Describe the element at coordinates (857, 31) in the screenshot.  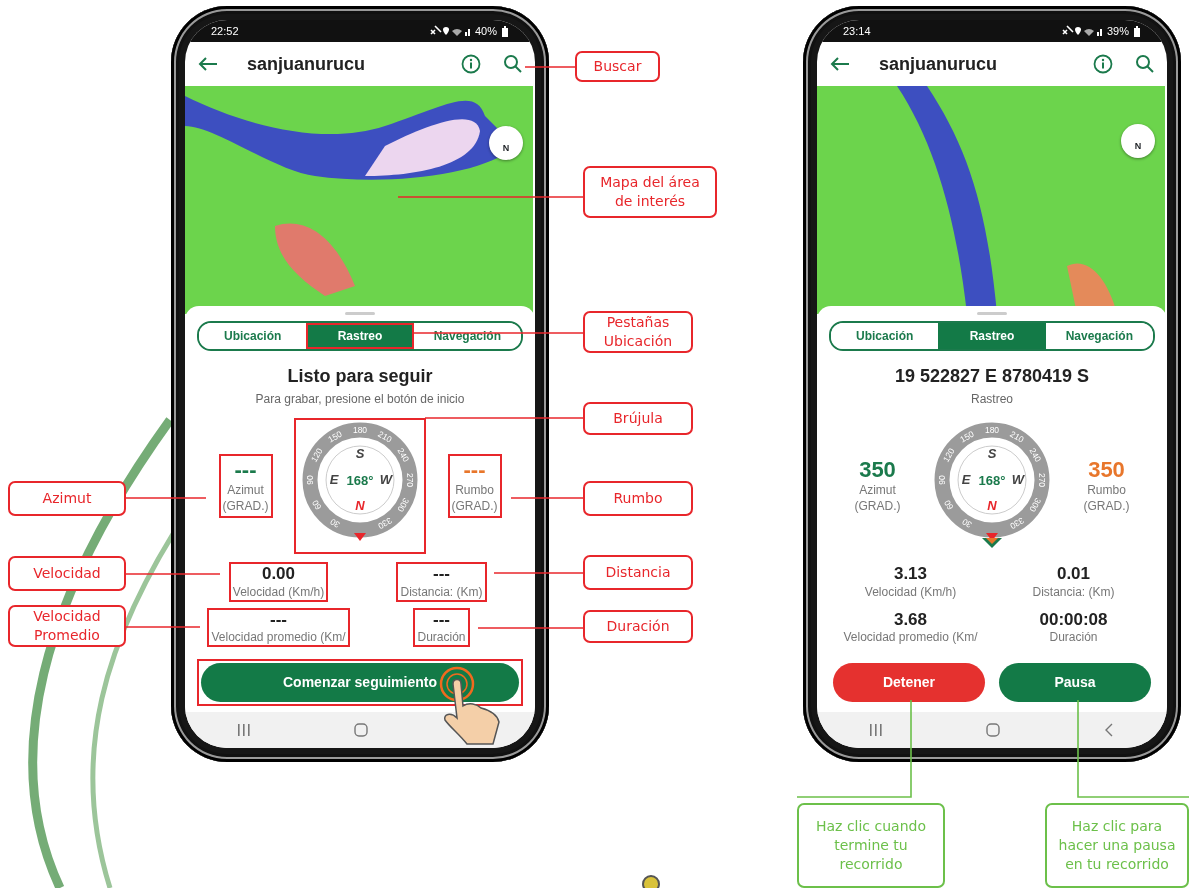
I see `status-time: 23:14` at that location.